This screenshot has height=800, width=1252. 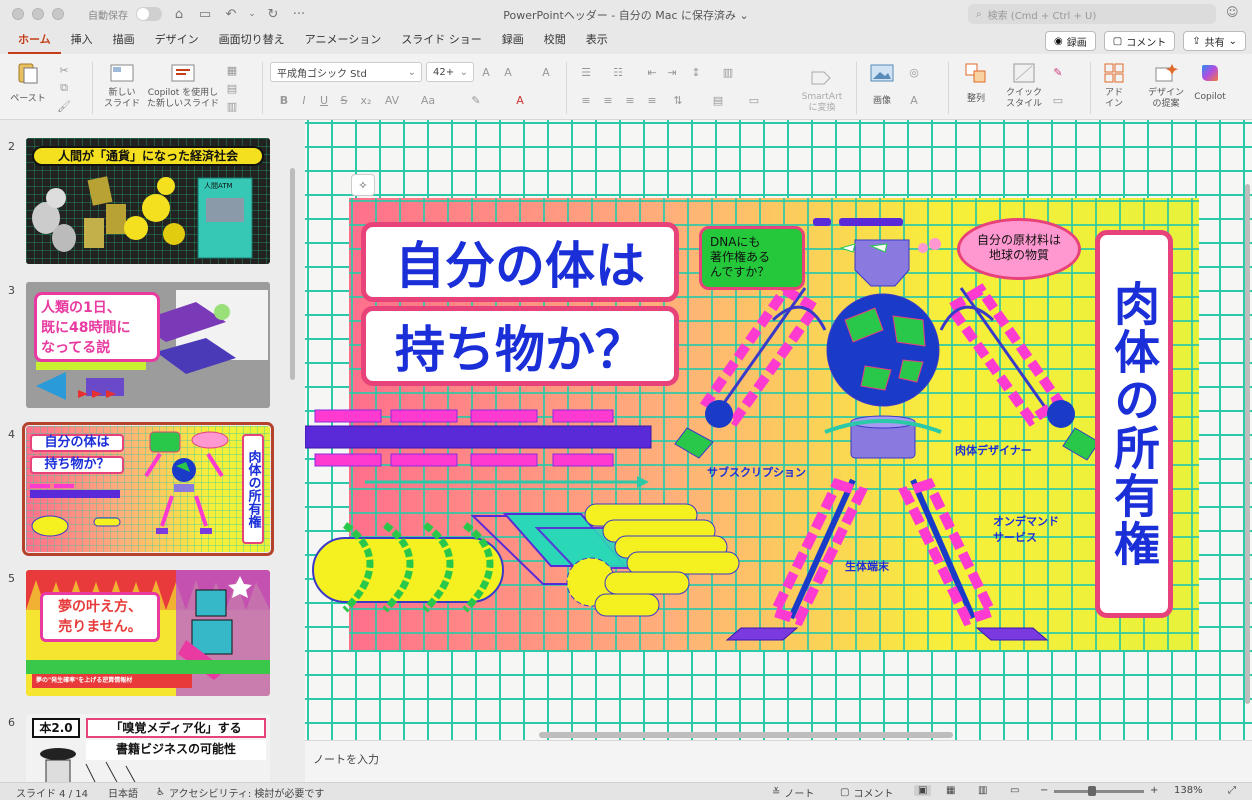 I want to click on copilot-button: Copilot, so click(x=1210, y=81).